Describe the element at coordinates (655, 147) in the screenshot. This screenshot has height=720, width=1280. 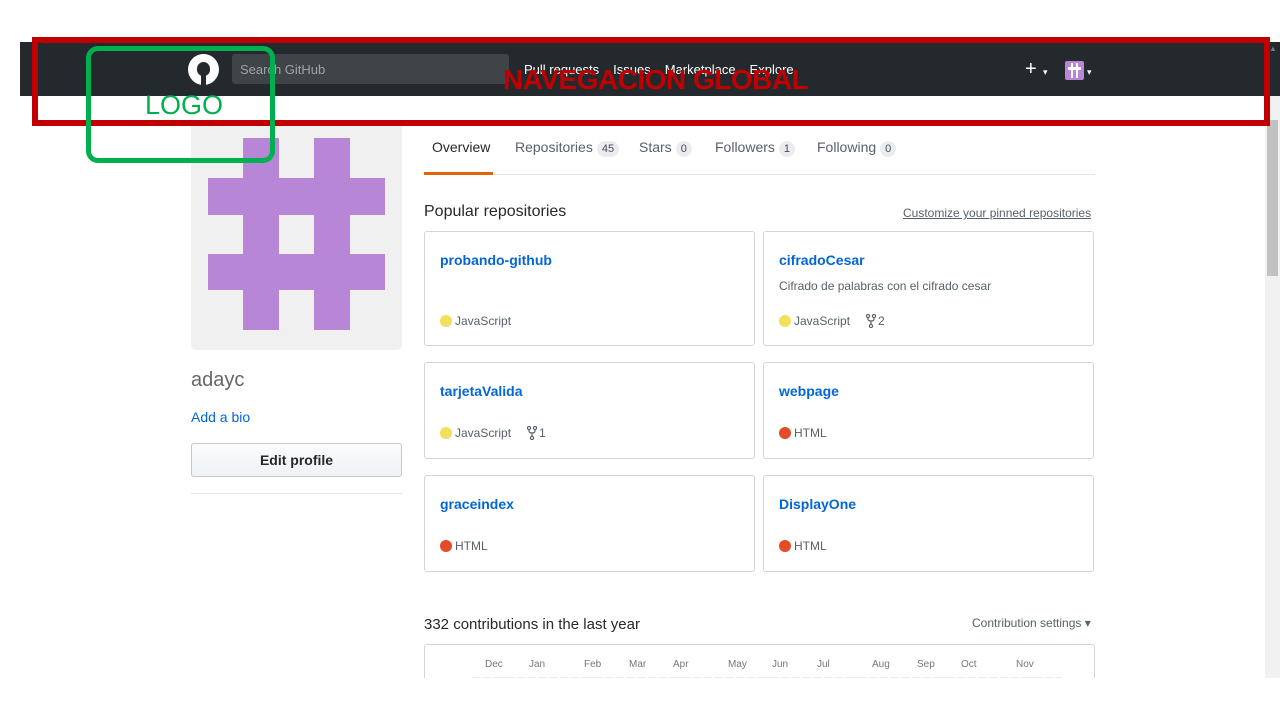
I see `tab-label: Stars` at that location.